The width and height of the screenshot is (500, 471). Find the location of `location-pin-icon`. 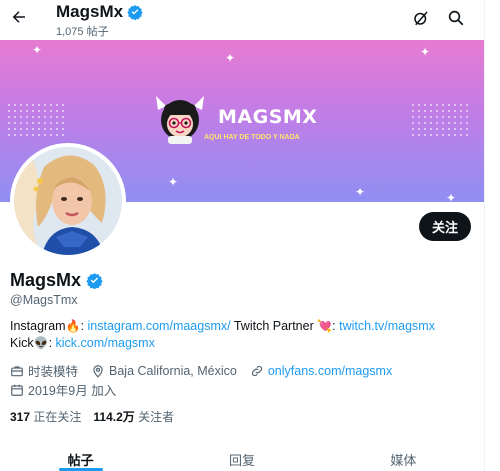

location-pin-icon is located at coordinates (98, 371).